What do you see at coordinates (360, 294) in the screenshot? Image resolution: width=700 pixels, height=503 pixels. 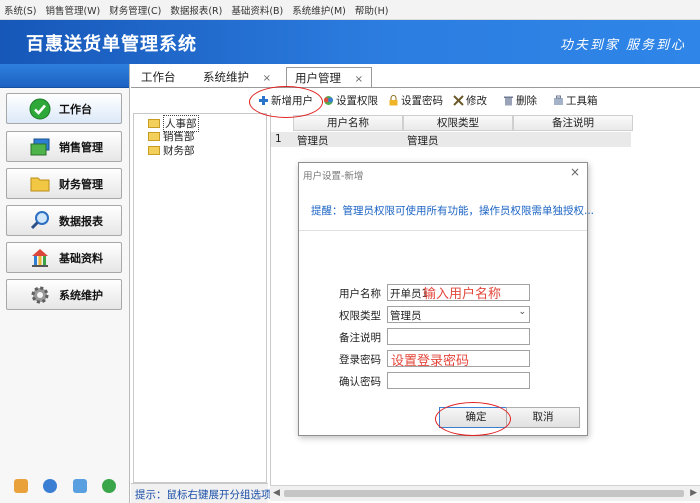 I see `username-label: 用户名称` at bounding box center [360, 294].